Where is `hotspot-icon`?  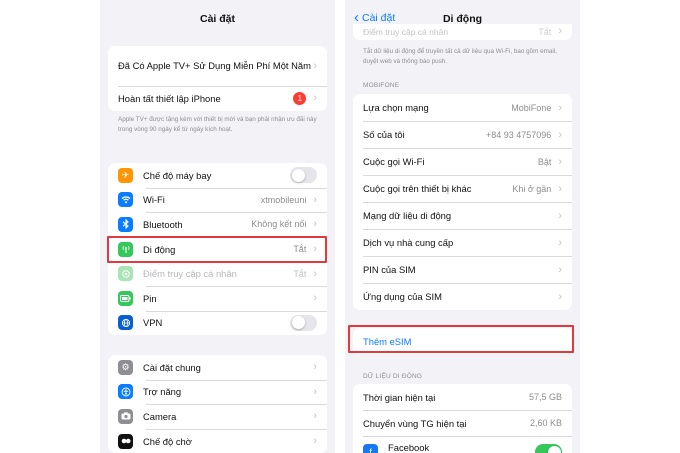
hotspot-icon is located at coordinates (125, 274).